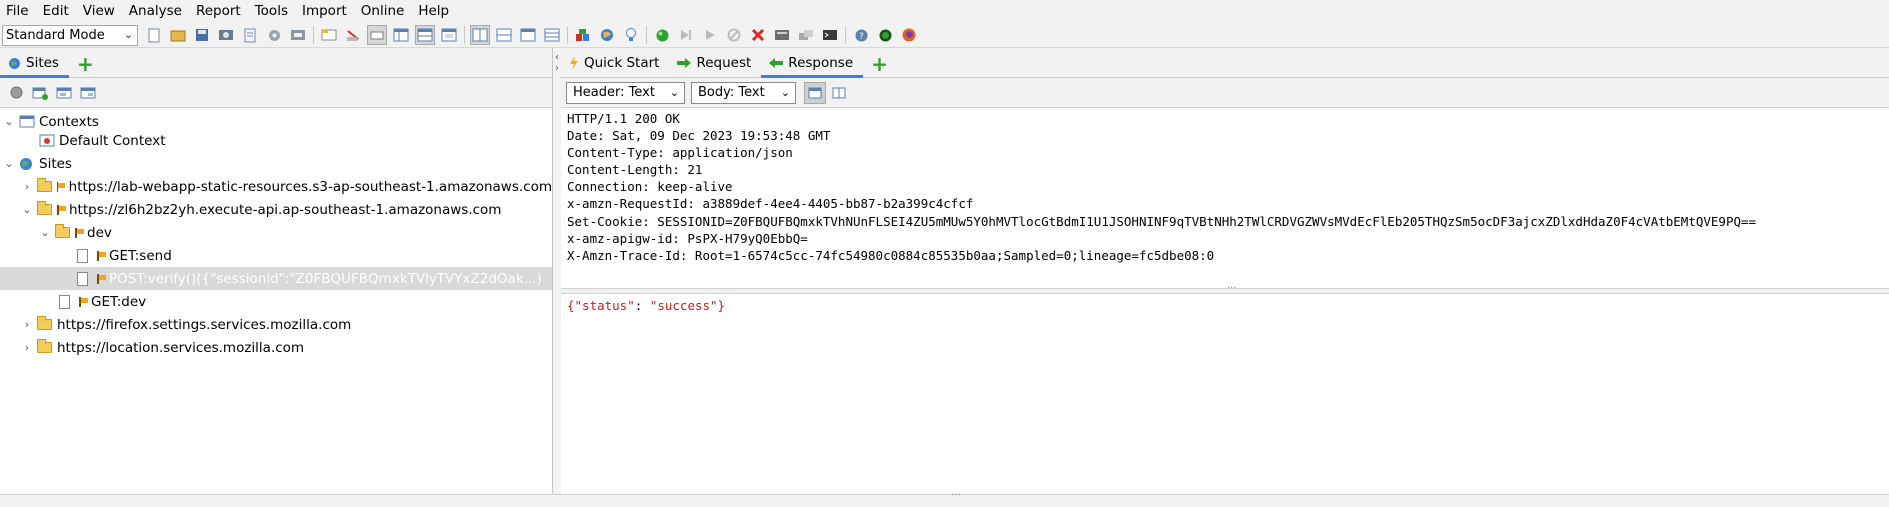 This screenshot has width=1889, height=507. What do you see at coordinates (885, 35) in the screenshot?
I see `hud-icon` at bounding box center [885, 35].